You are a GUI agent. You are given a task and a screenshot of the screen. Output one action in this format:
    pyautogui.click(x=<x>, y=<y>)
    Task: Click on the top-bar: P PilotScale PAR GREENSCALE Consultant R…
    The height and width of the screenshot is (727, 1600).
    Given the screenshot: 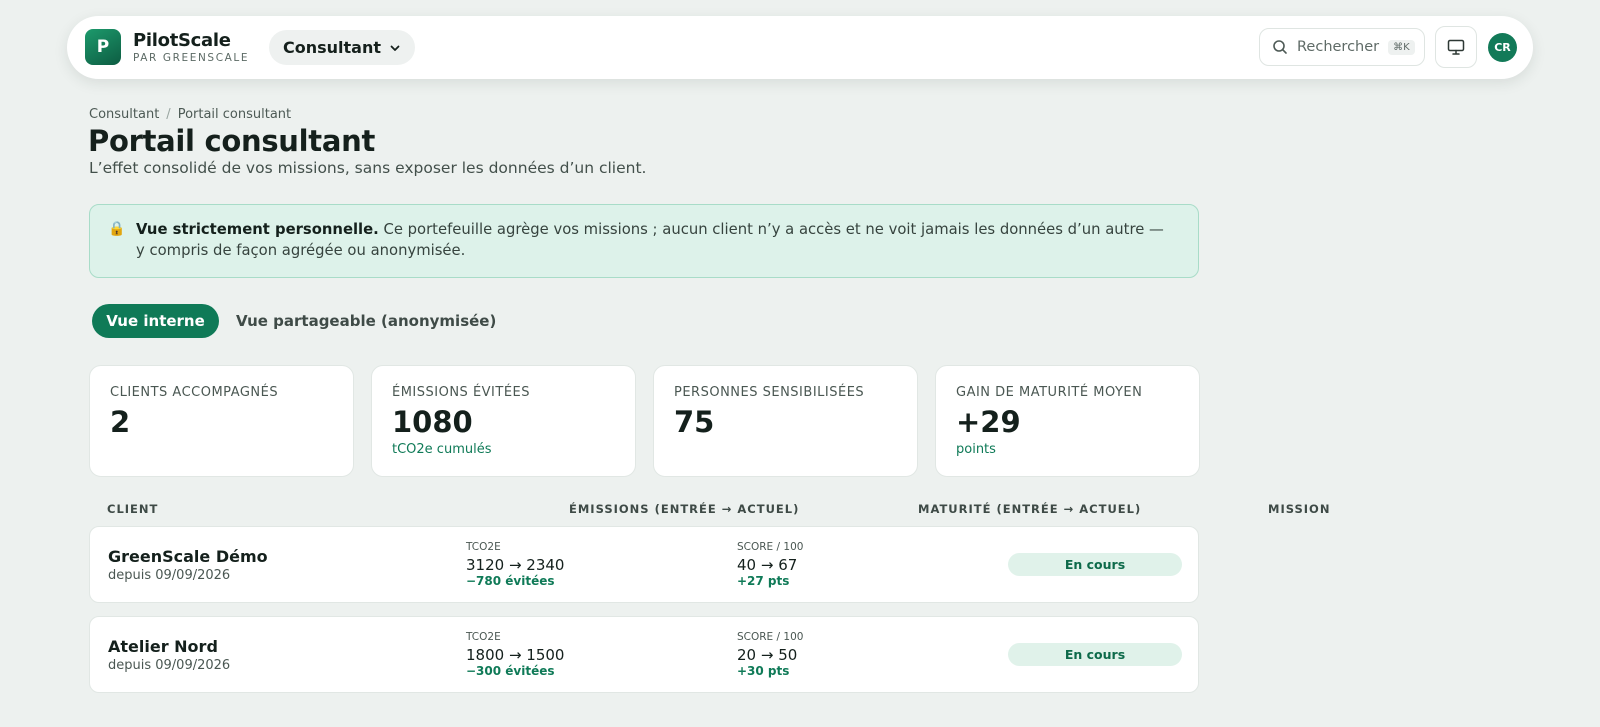 What is the action you would take?
    pyautogui.click(x=800, y=47)
    